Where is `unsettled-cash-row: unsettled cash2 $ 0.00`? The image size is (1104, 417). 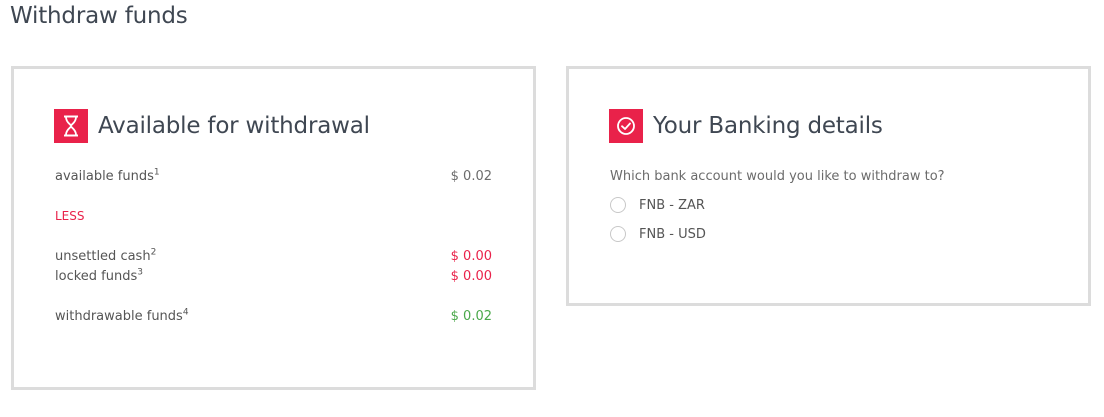 unsettled-cash-row: unsettled cash2 $ 0.00 is located at coordinates (273, 255).